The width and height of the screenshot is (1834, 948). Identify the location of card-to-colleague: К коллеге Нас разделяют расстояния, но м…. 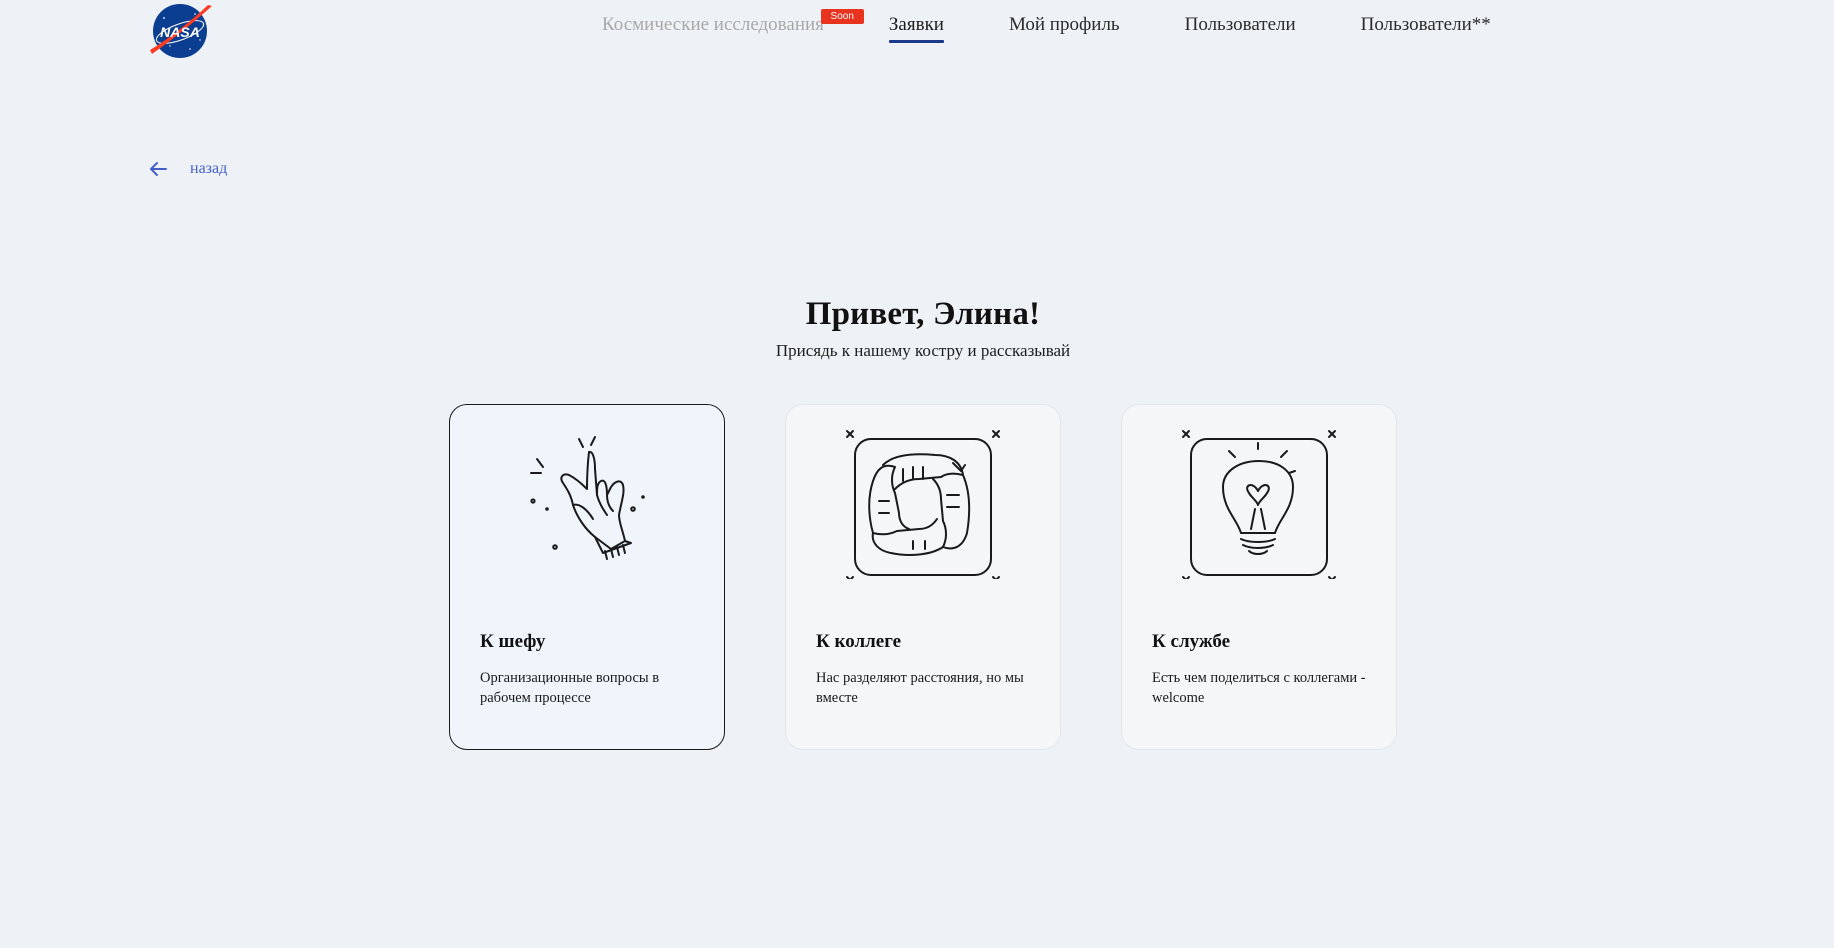
(923, 577).